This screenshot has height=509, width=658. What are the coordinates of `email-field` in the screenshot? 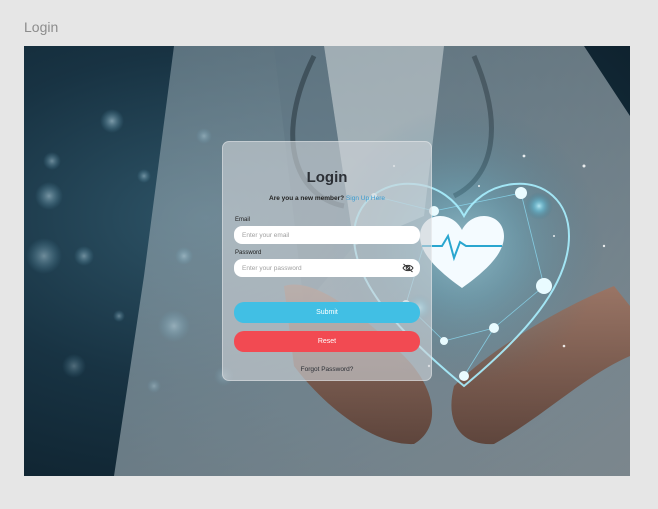 It's located at (327, 235).